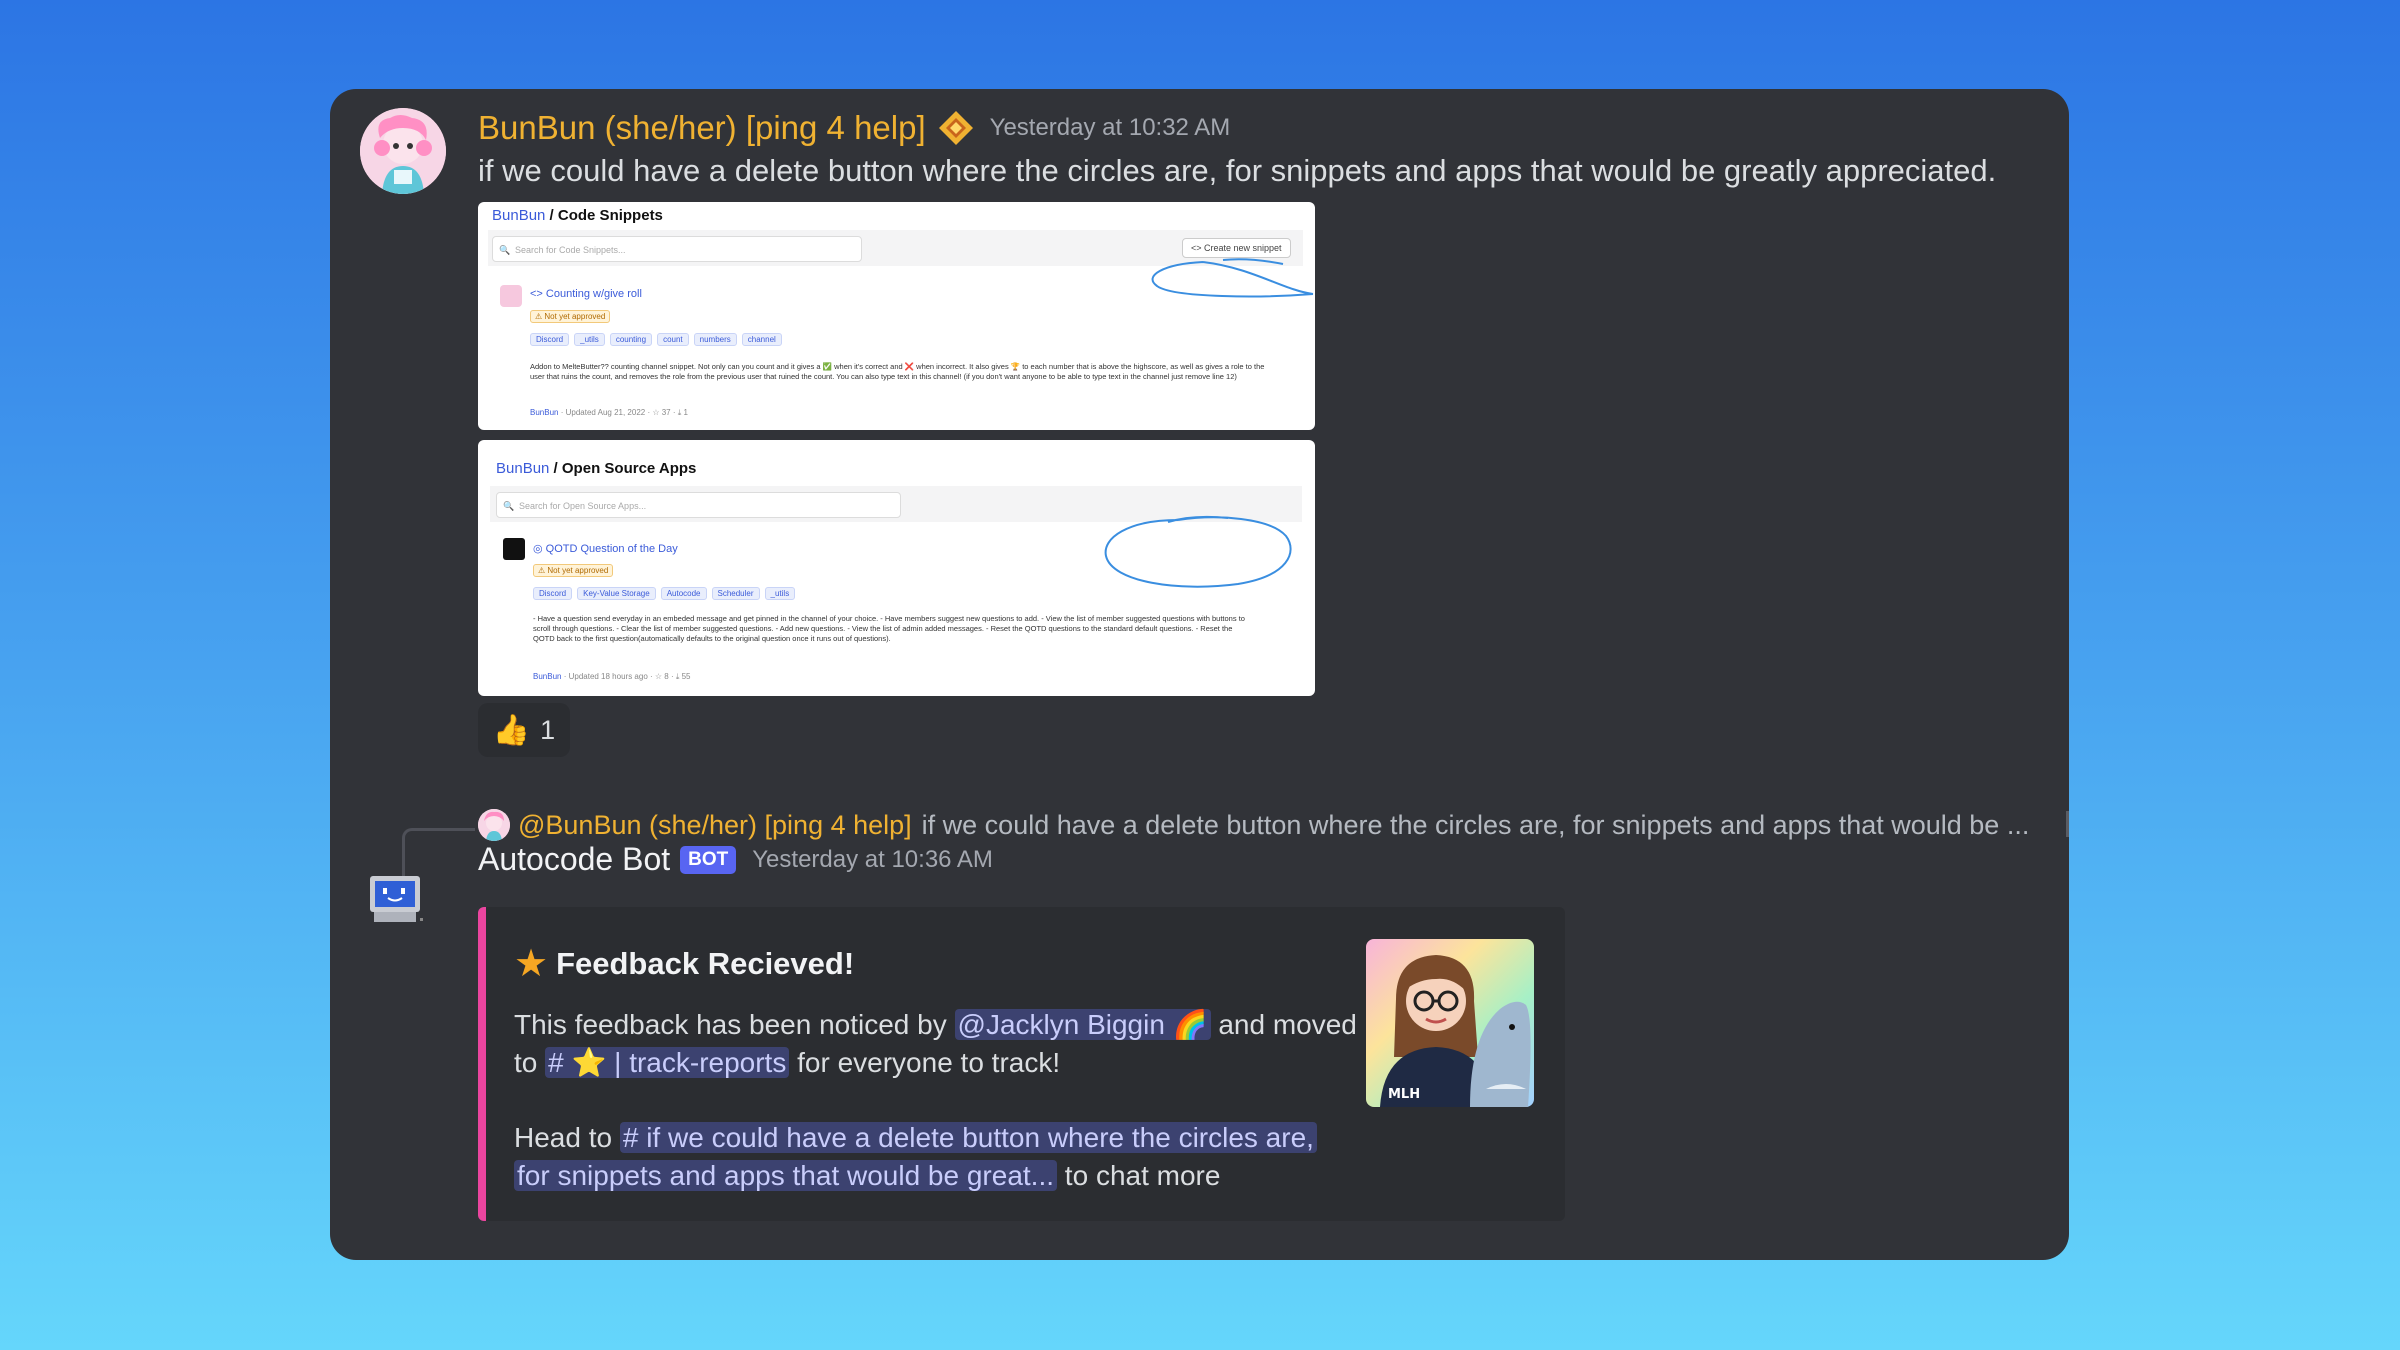 The image size is (2400, 1350). What do you see at coordinates (494, 825) in the screenshot?
I see `reply-avatar` at bounding box center [494, 825].